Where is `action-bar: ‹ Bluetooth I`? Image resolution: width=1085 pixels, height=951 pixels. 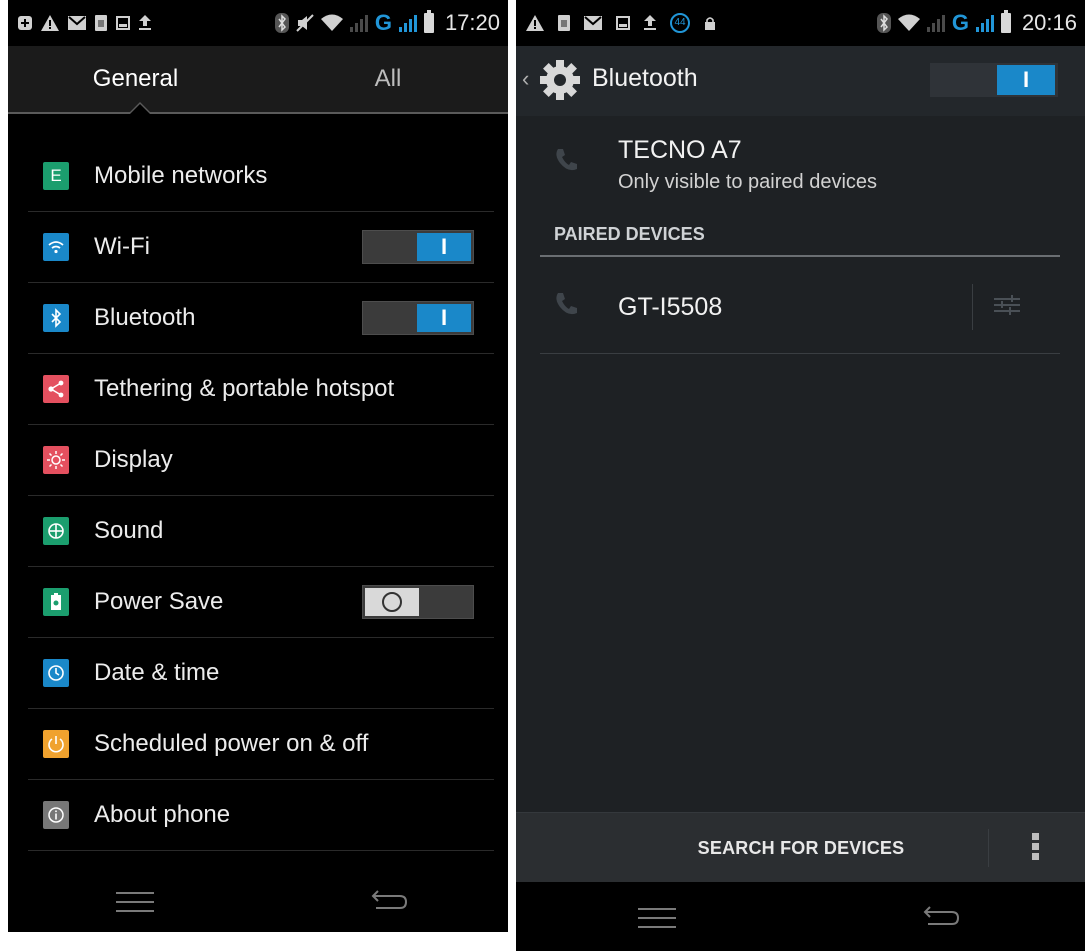 action-bar: ‹ Bluetooth I is located at coordinates (800, 81).